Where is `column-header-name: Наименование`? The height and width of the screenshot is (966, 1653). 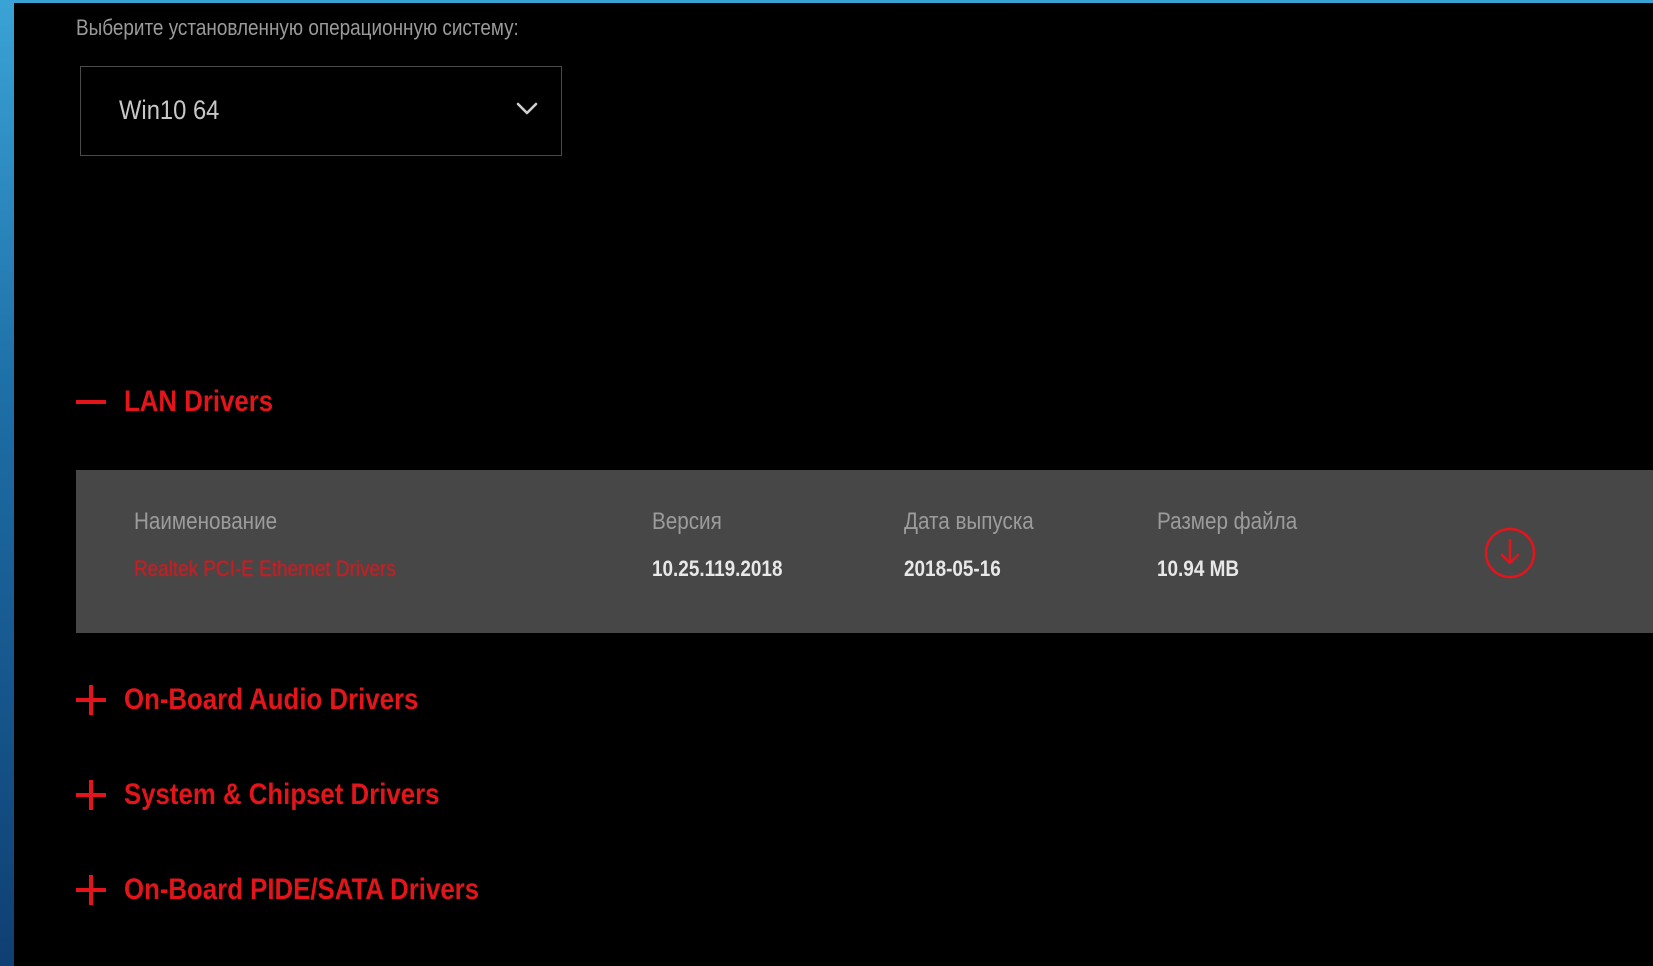
column-header-name: Наименование is located at coordinates (206, 521).